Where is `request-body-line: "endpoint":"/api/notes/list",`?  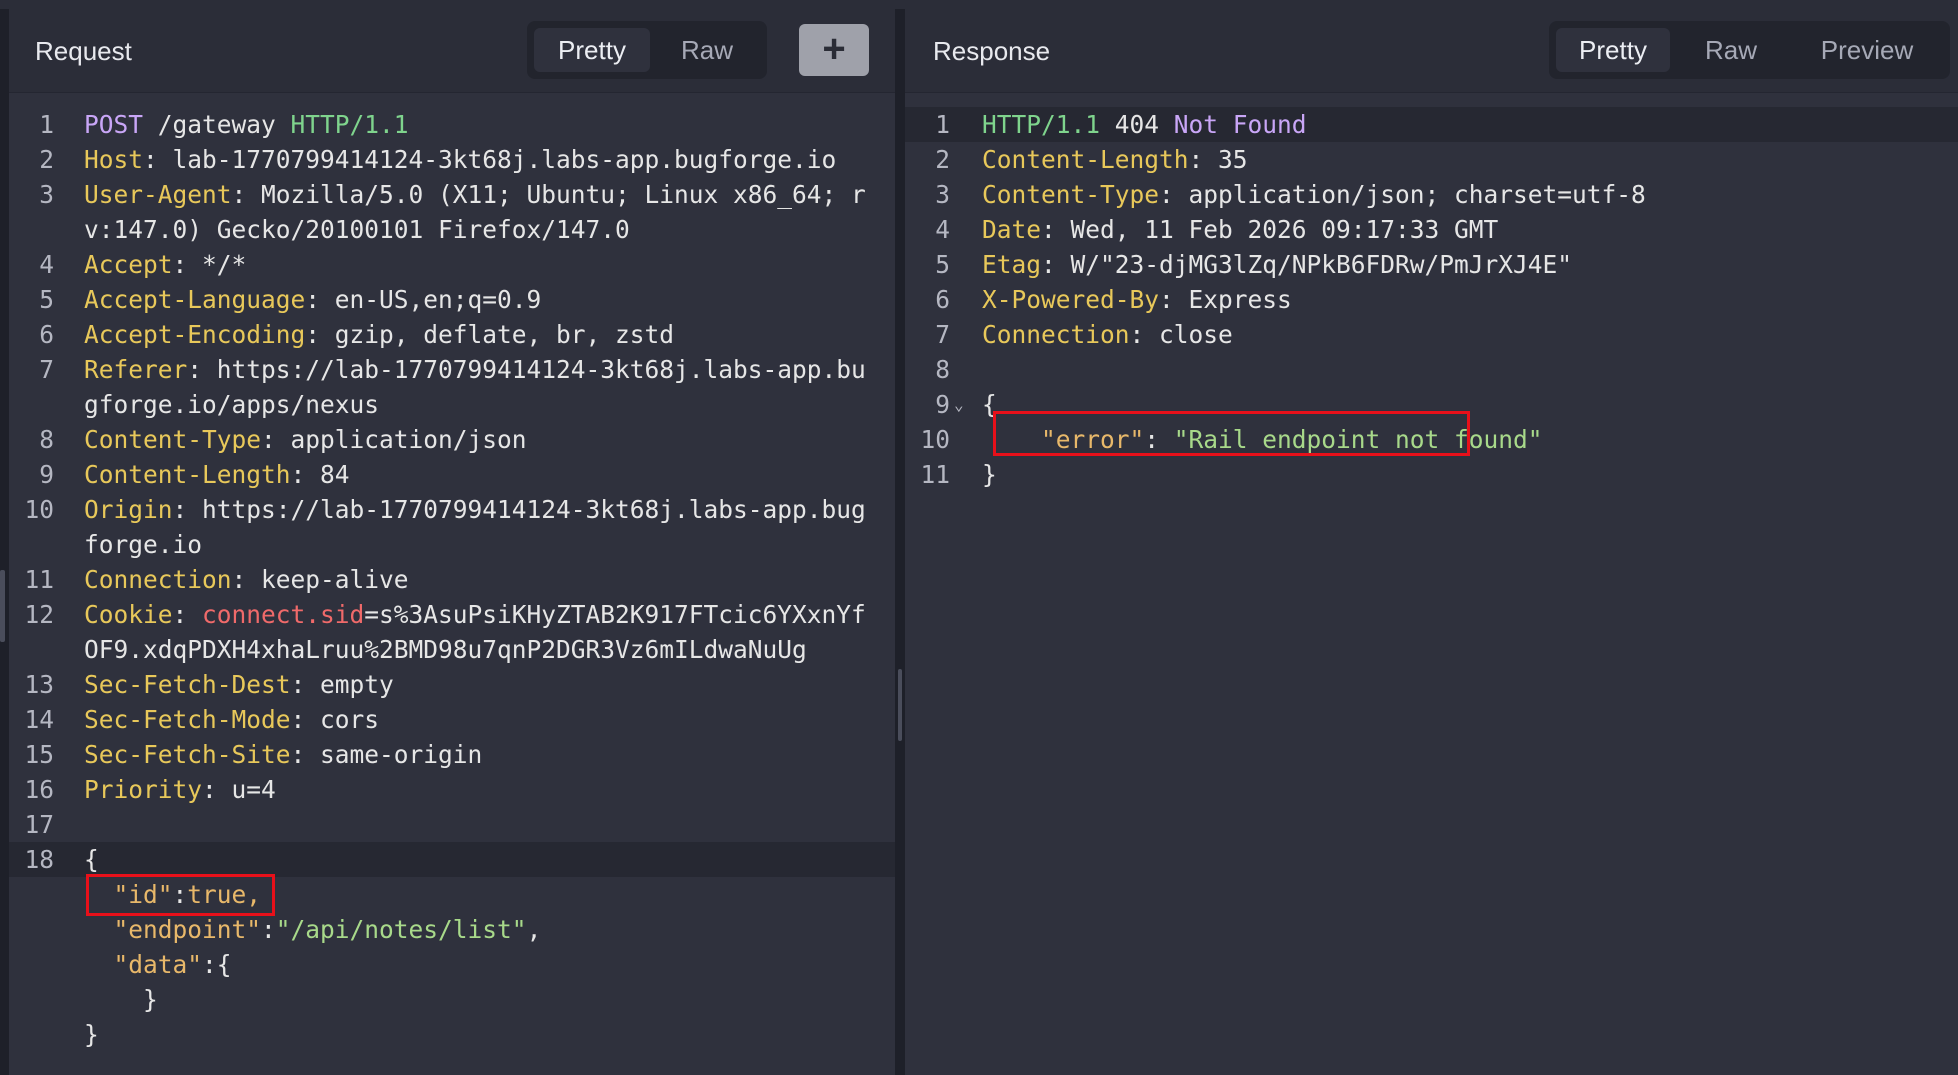
request-body-line: "endpoint":"/api/notes/list", is located at coordinates (327, 929).